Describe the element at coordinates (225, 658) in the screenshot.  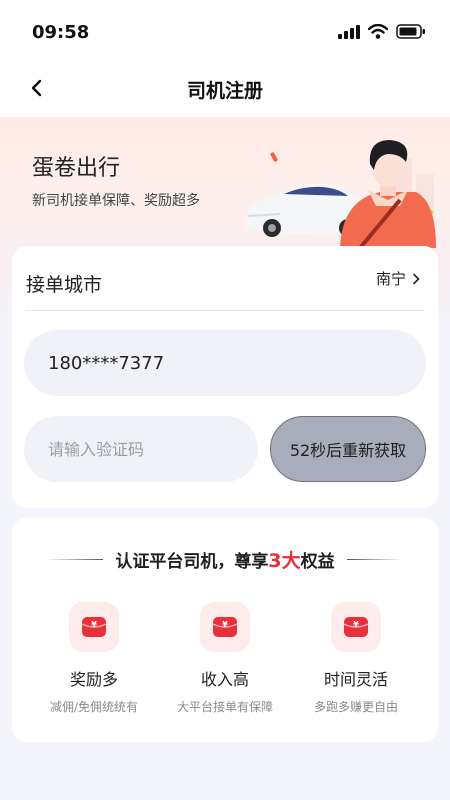
I see `benefit-item-income: ¥ 收入高 大平台接单有保障` at that location.